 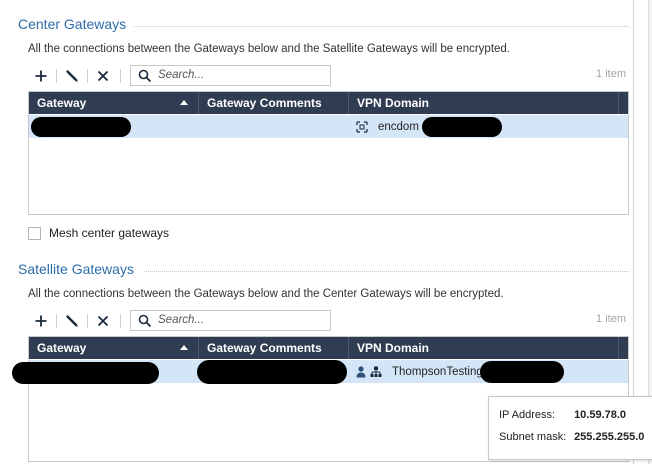 What do you see at coordinates (398, 126) in the screenshot?
I see `vpn-domain-label: encdom` at bounding box center [398, 126].